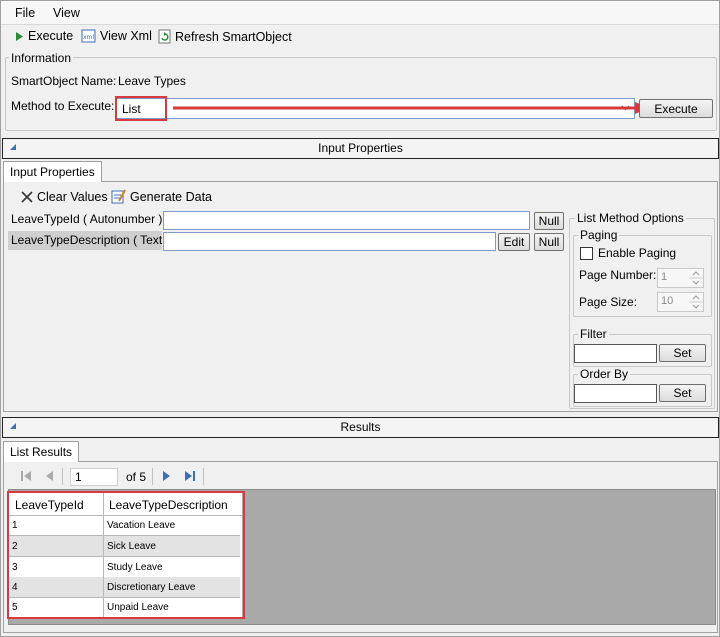 The image size is (720, 637). Describe the element at coordinates (41, 451) in the screenshot. I see `tab-list-results: List Results` at that location.